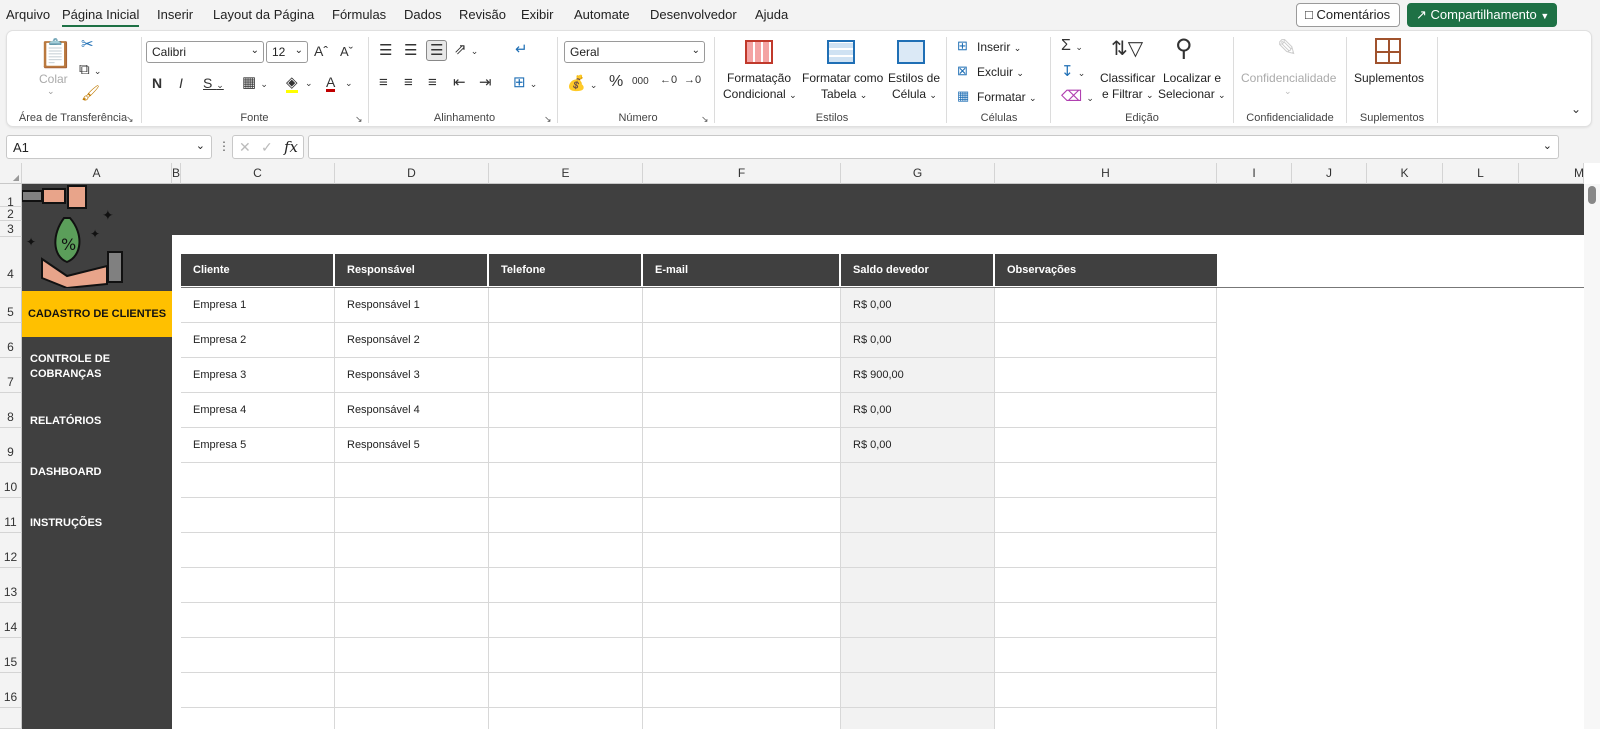  I want to click on scroll-thumb, so click(1592, 195).